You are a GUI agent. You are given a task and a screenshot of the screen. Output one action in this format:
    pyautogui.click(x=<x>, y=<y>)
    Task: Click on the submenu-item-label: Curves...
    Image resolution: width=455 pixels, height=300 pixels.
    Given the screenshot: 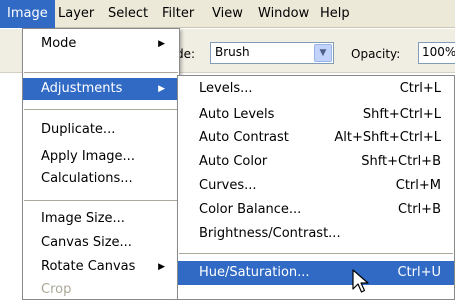 What is the action you would take?
    pyautogui.click(x=228, y=185)
    